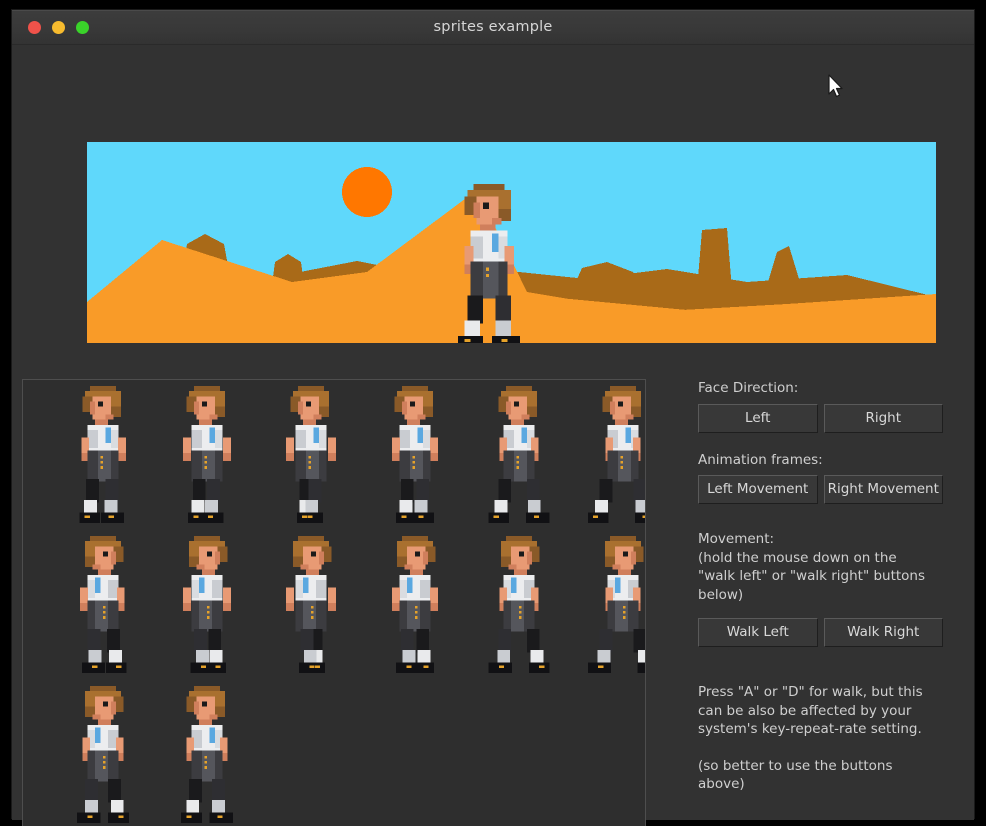  I want to click on window-title: sprites example, so click(493, 27).